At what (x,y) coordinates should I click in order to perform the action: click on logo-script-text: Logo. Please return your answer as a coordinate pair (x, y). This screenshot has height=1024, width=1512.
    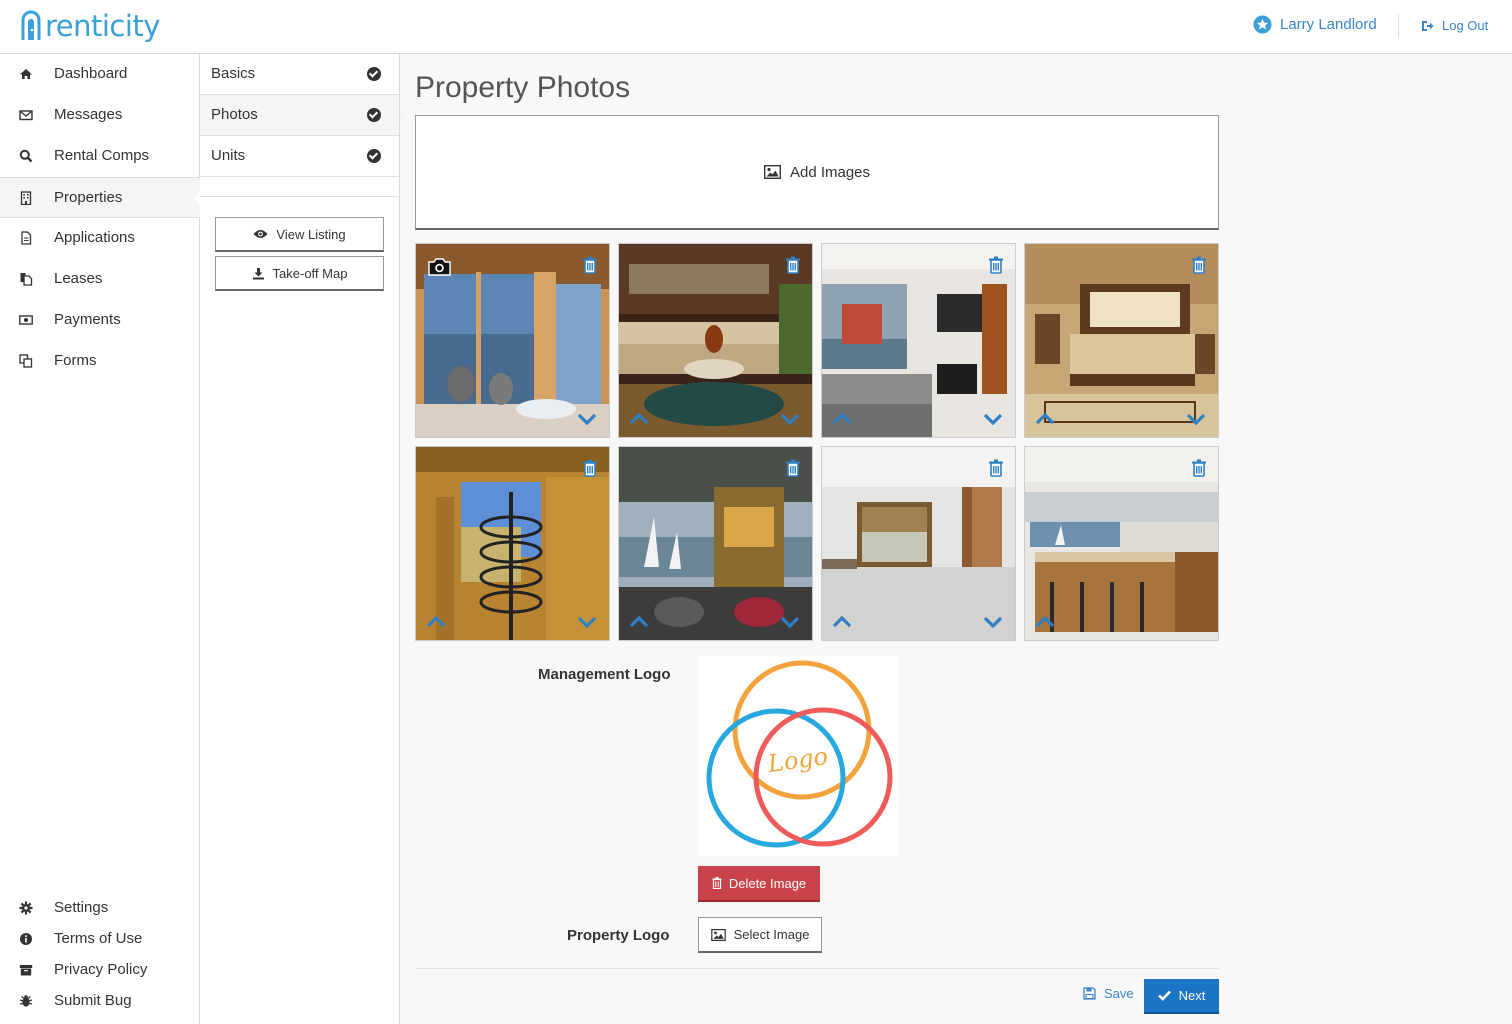
    Looking at the image, I should click on (797, 760).